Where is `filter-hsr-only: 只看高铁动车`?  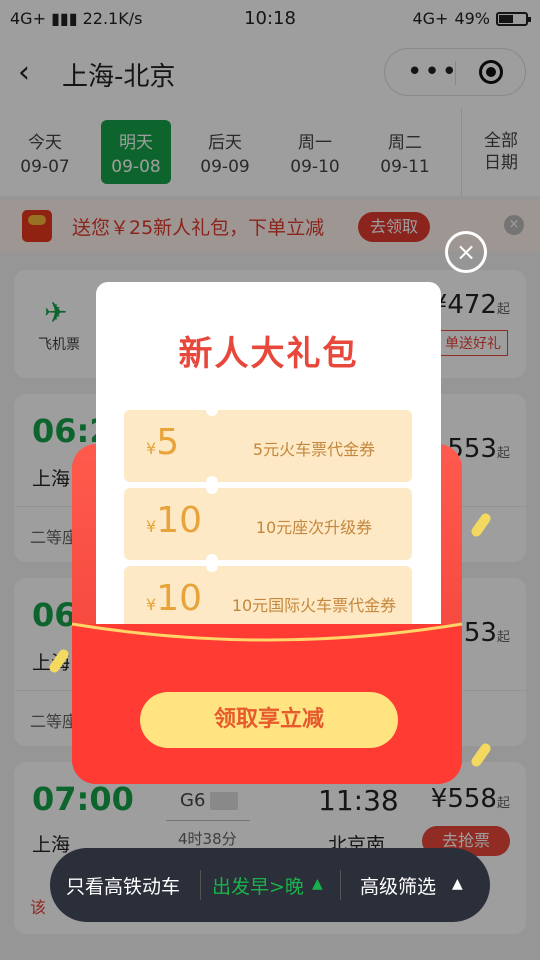
filter-hsr-only: 只看高铁动车 is located at coordinates (123, 885).